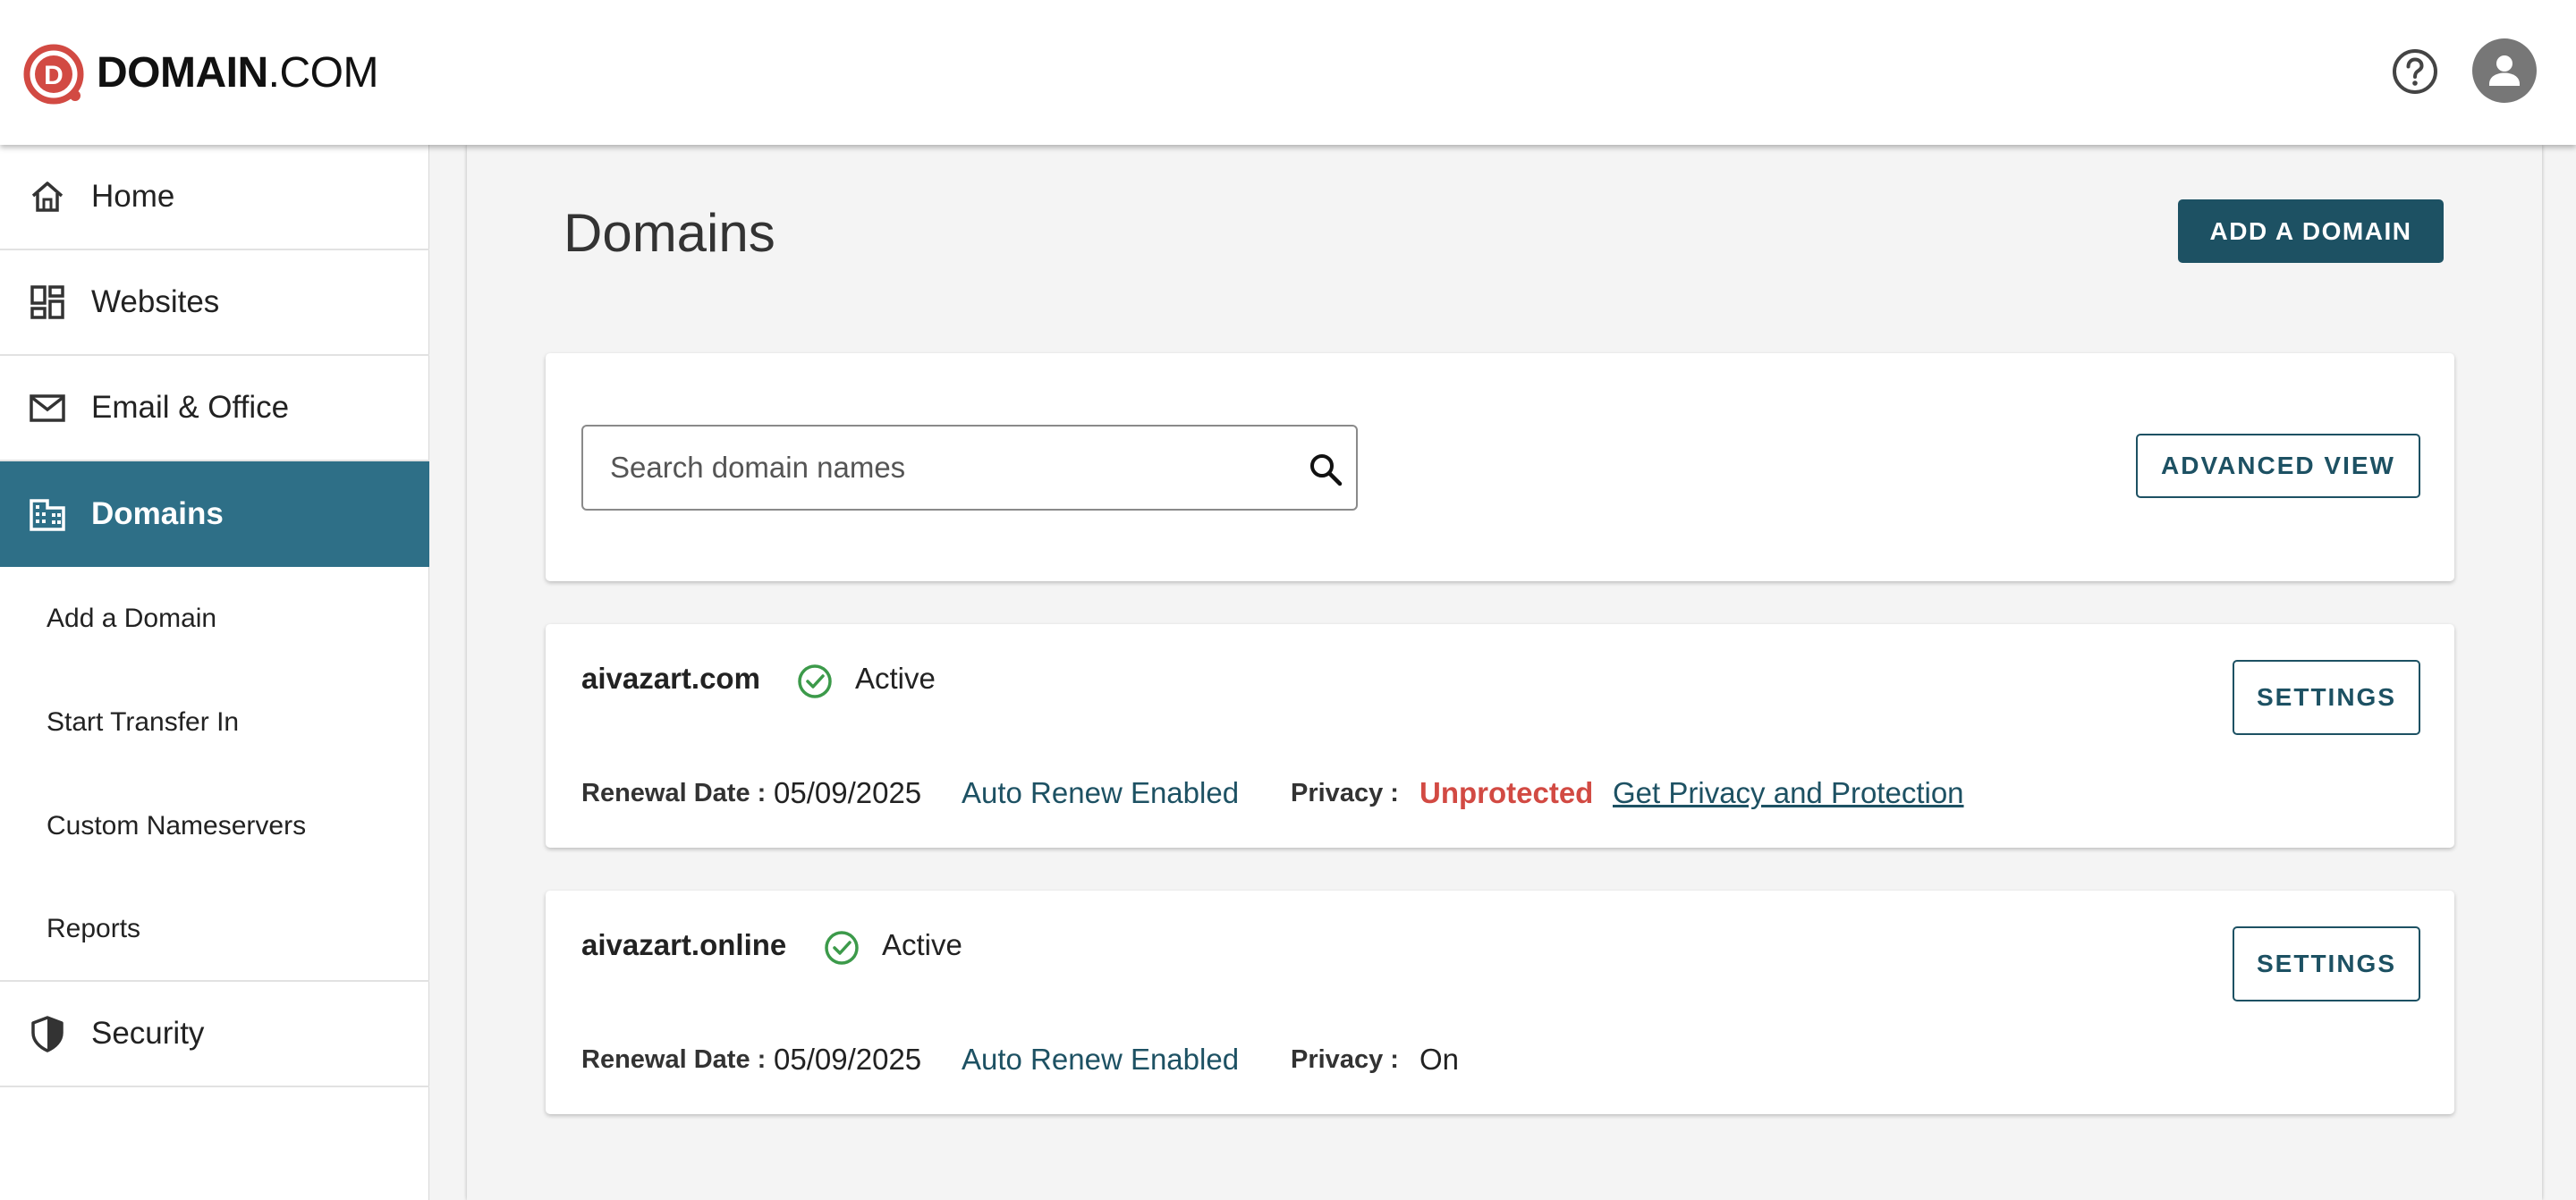  What do you see at coordinates (950, 468) in the screenshot?
I see `search-input` at bounding box center [950, 468].